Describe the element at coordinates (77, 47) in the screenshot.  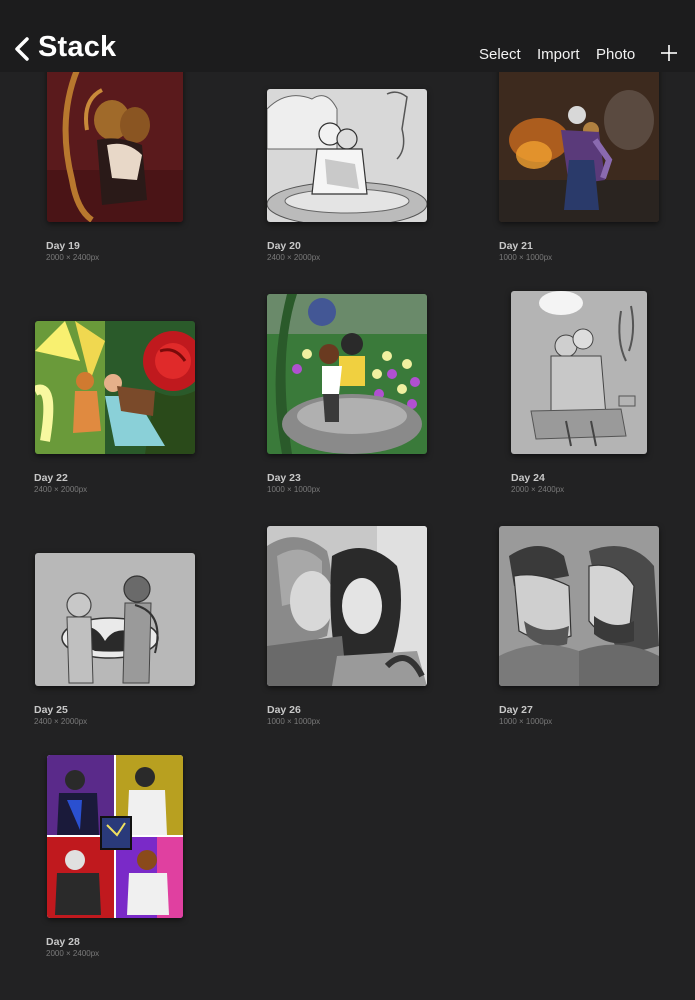
I see `page-title: Stack` at that location.